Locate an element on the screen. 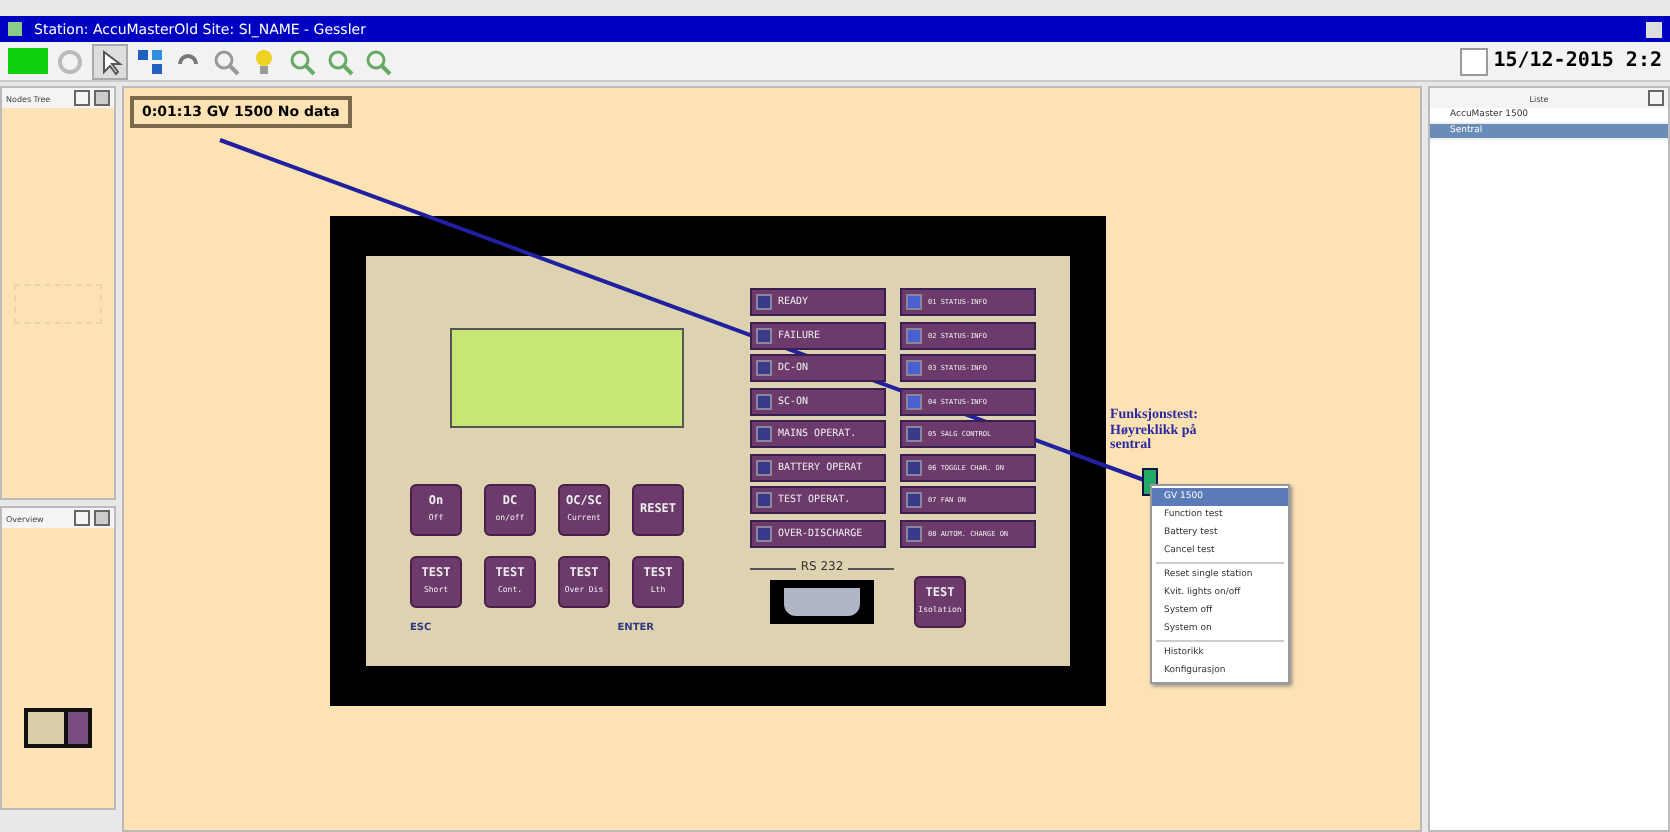 The width and height of the screenshot is (1670, 832). serial-port-drawing is located at coordinates (822, 601).